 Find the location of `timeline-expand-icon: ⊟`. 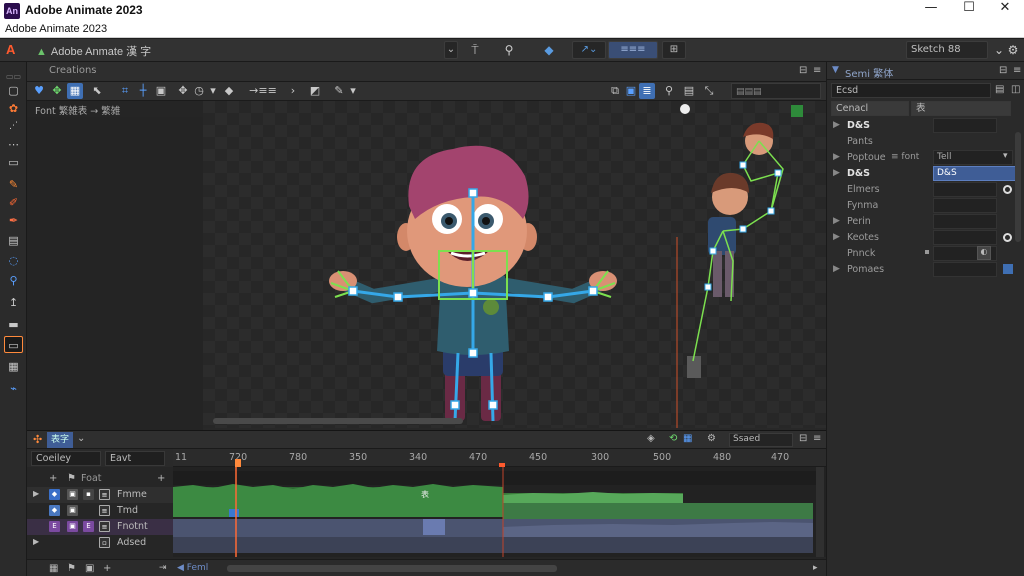

timeline-expand-icon: ⊟ is located at coordinates (803, 438).